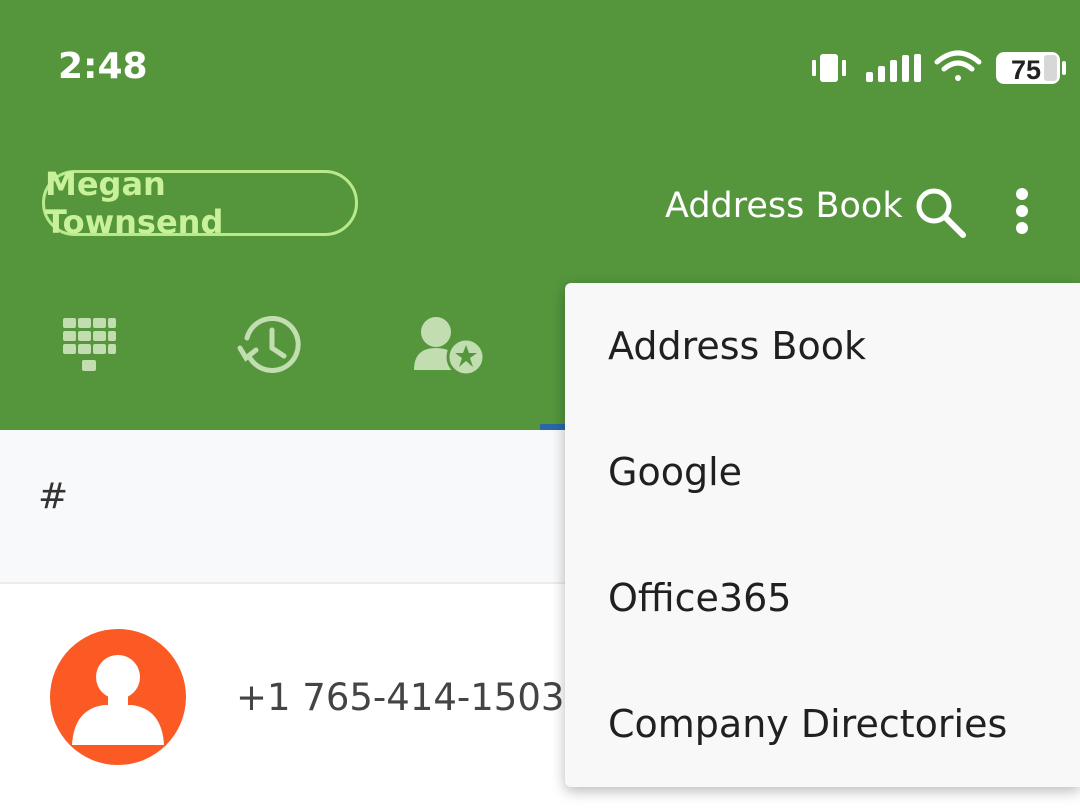 Image resolution: width=1080 pixels, height=810 pixels. Describe the element at coordinates (893, 68) in the screenshot. I see `signal-icon` at that location.